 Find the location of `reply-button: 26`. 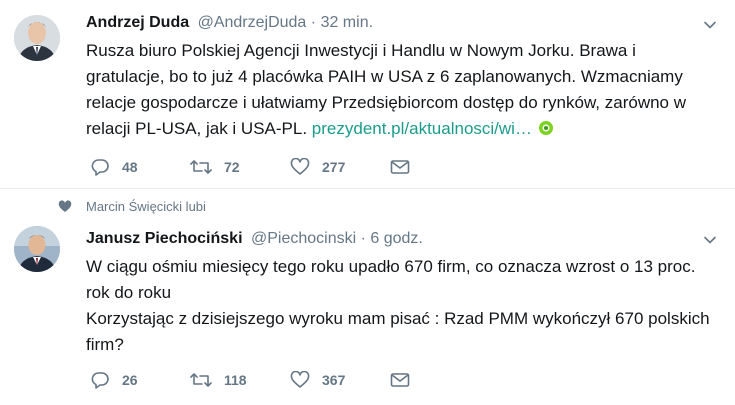

reply-button: 26 is located at coordinates (140, 380).